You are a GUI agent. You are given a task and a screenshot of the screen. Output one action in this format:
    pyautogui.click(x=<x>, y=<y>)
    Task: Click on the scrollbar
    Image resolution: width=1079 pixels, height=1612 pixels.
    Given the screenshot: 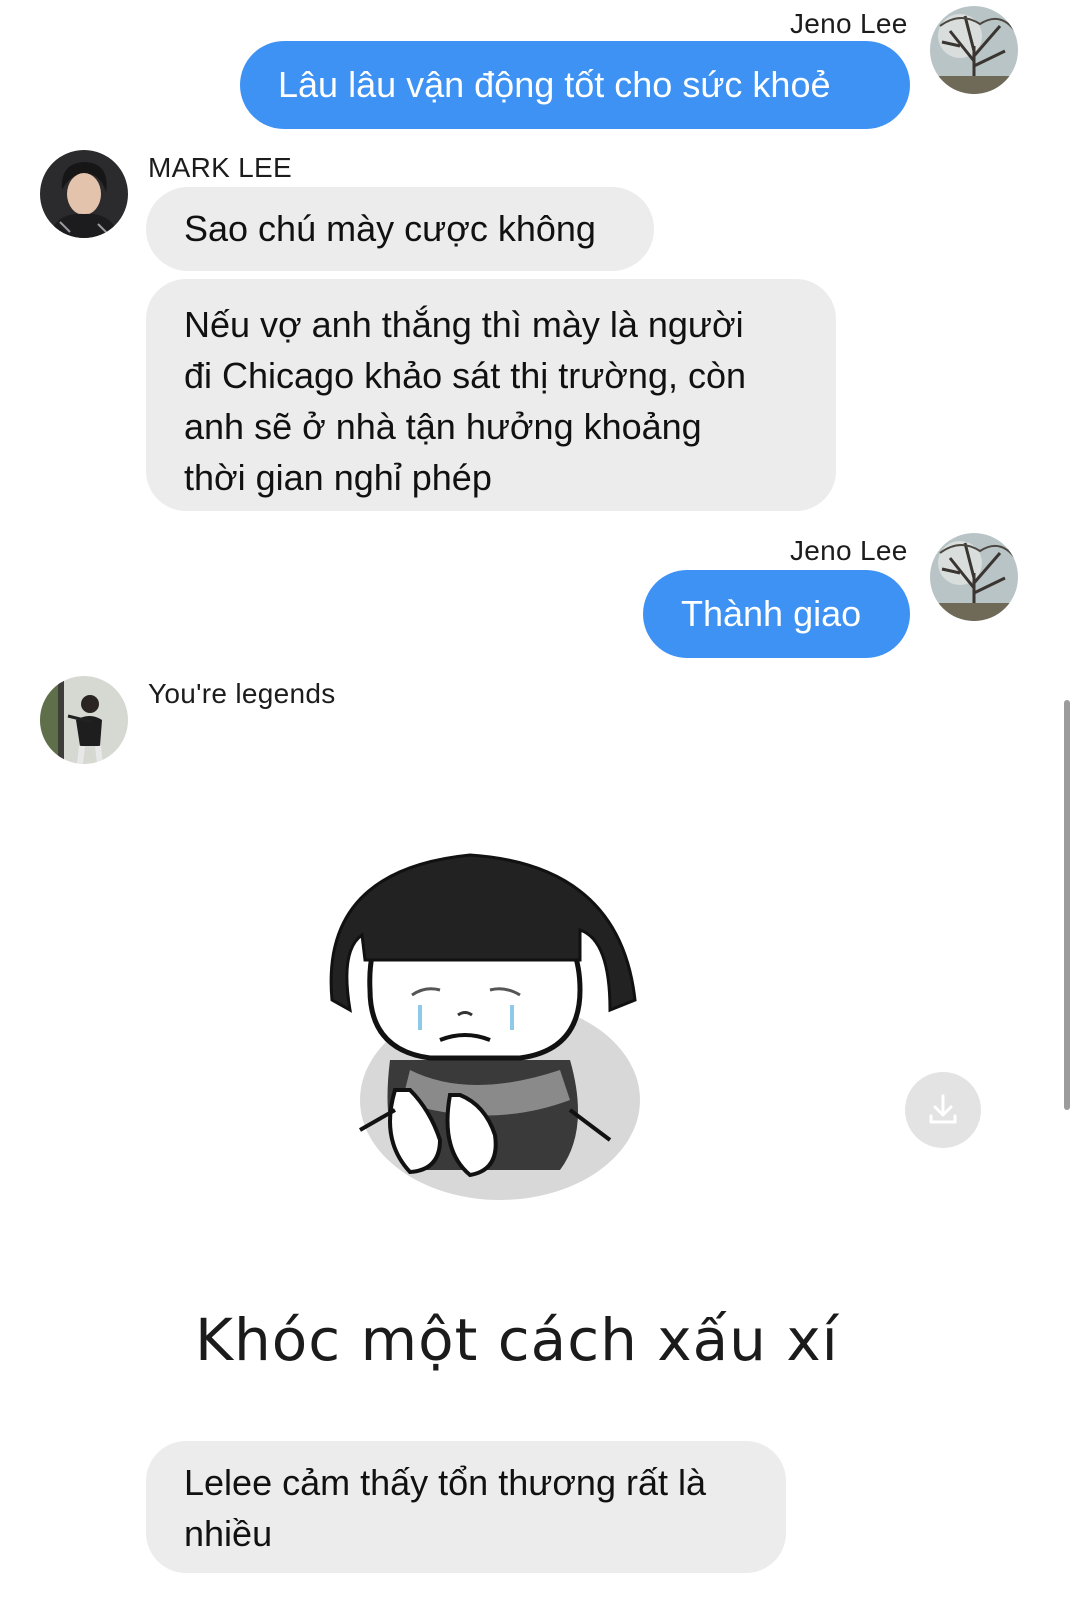 What is the action you would take?
    pyautogui.click(x=1067, y=905)
    